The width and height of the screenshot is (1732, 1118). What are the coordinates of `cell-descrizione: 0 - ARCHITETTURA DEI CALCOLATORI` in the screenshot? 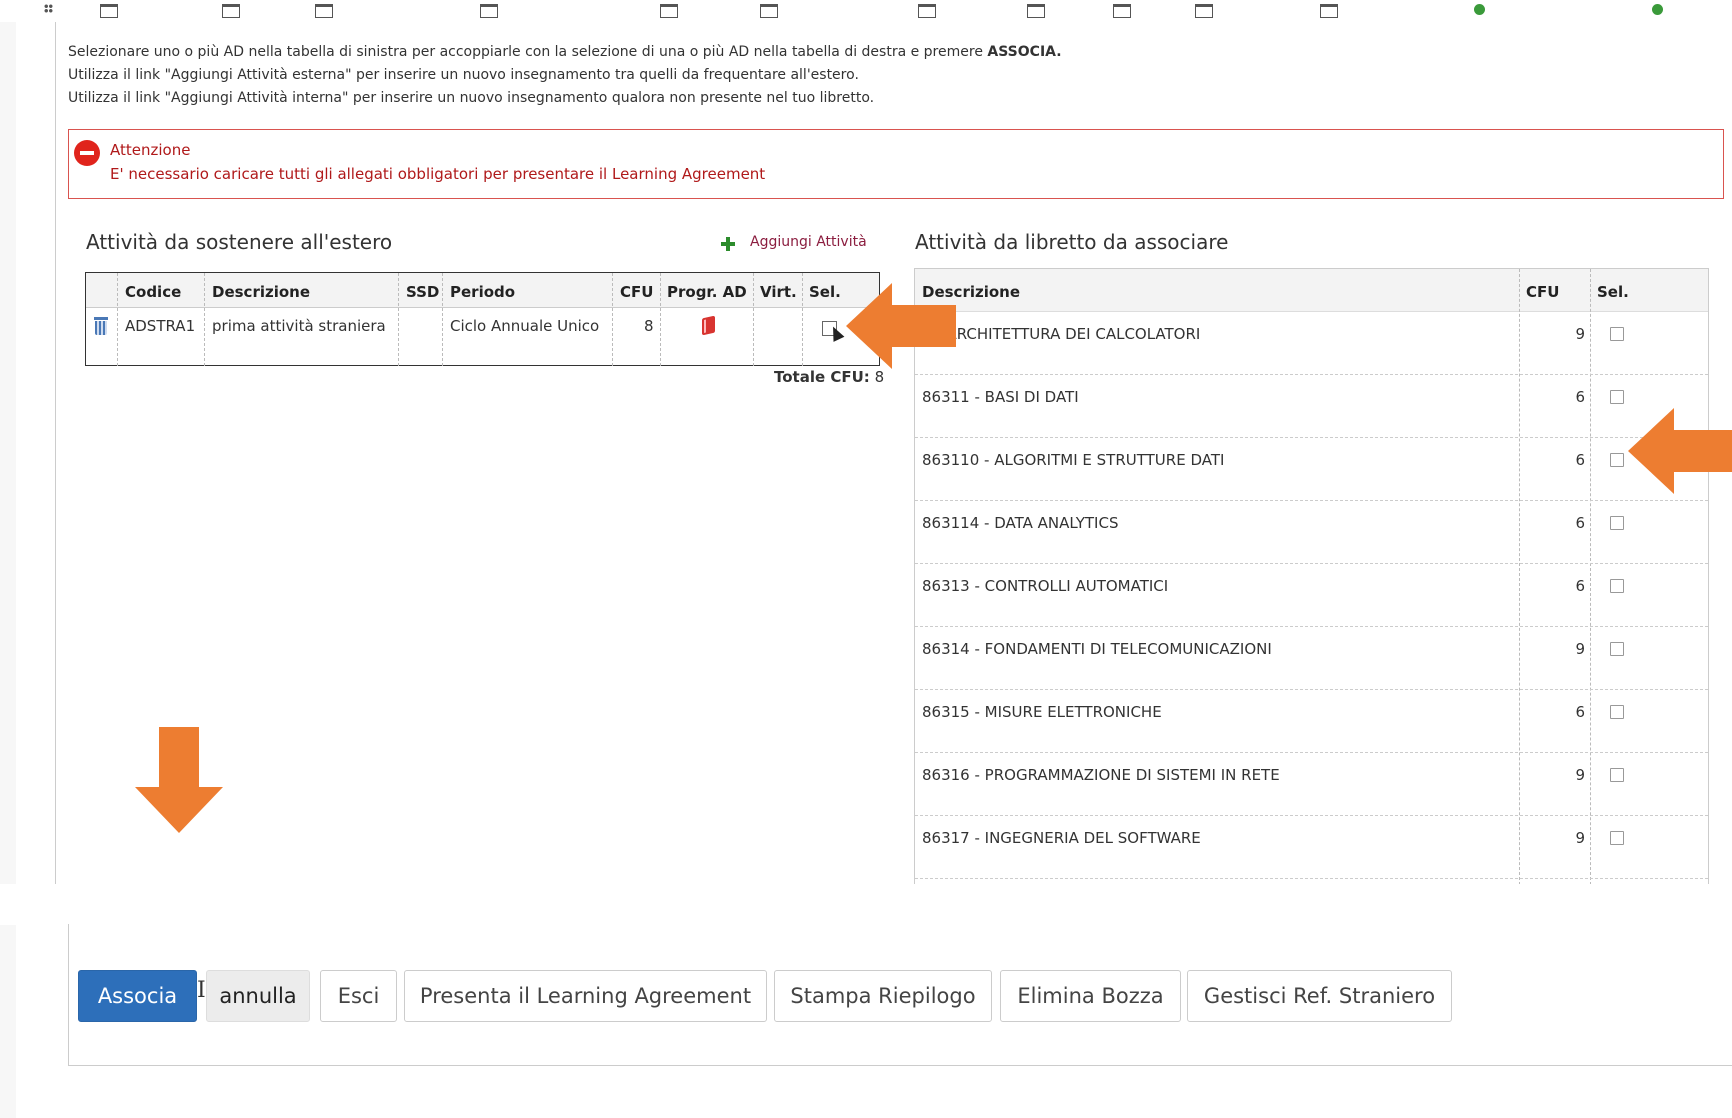 It's located at (1061, 334).